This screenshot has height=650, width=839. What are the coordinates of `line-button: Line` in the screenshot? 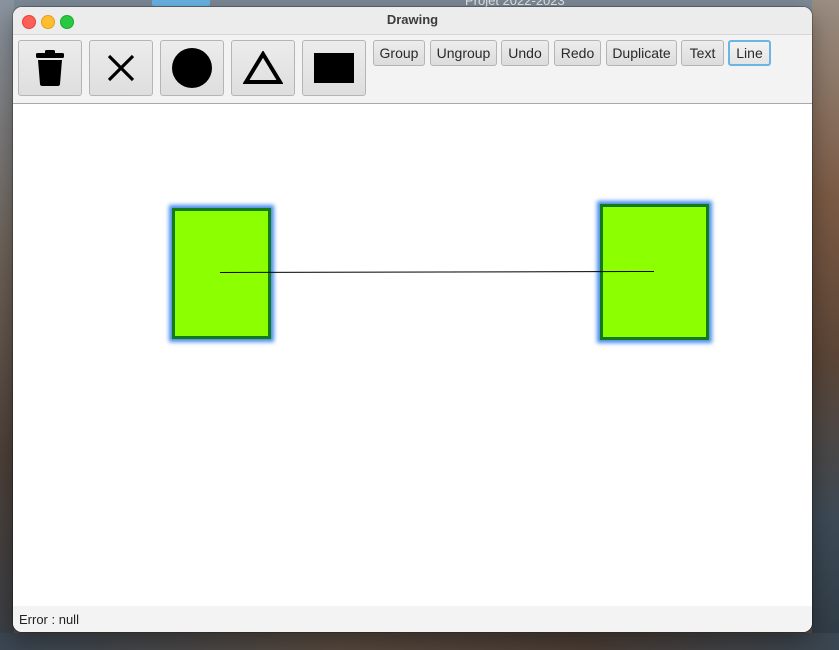 It's located at (749, 53).